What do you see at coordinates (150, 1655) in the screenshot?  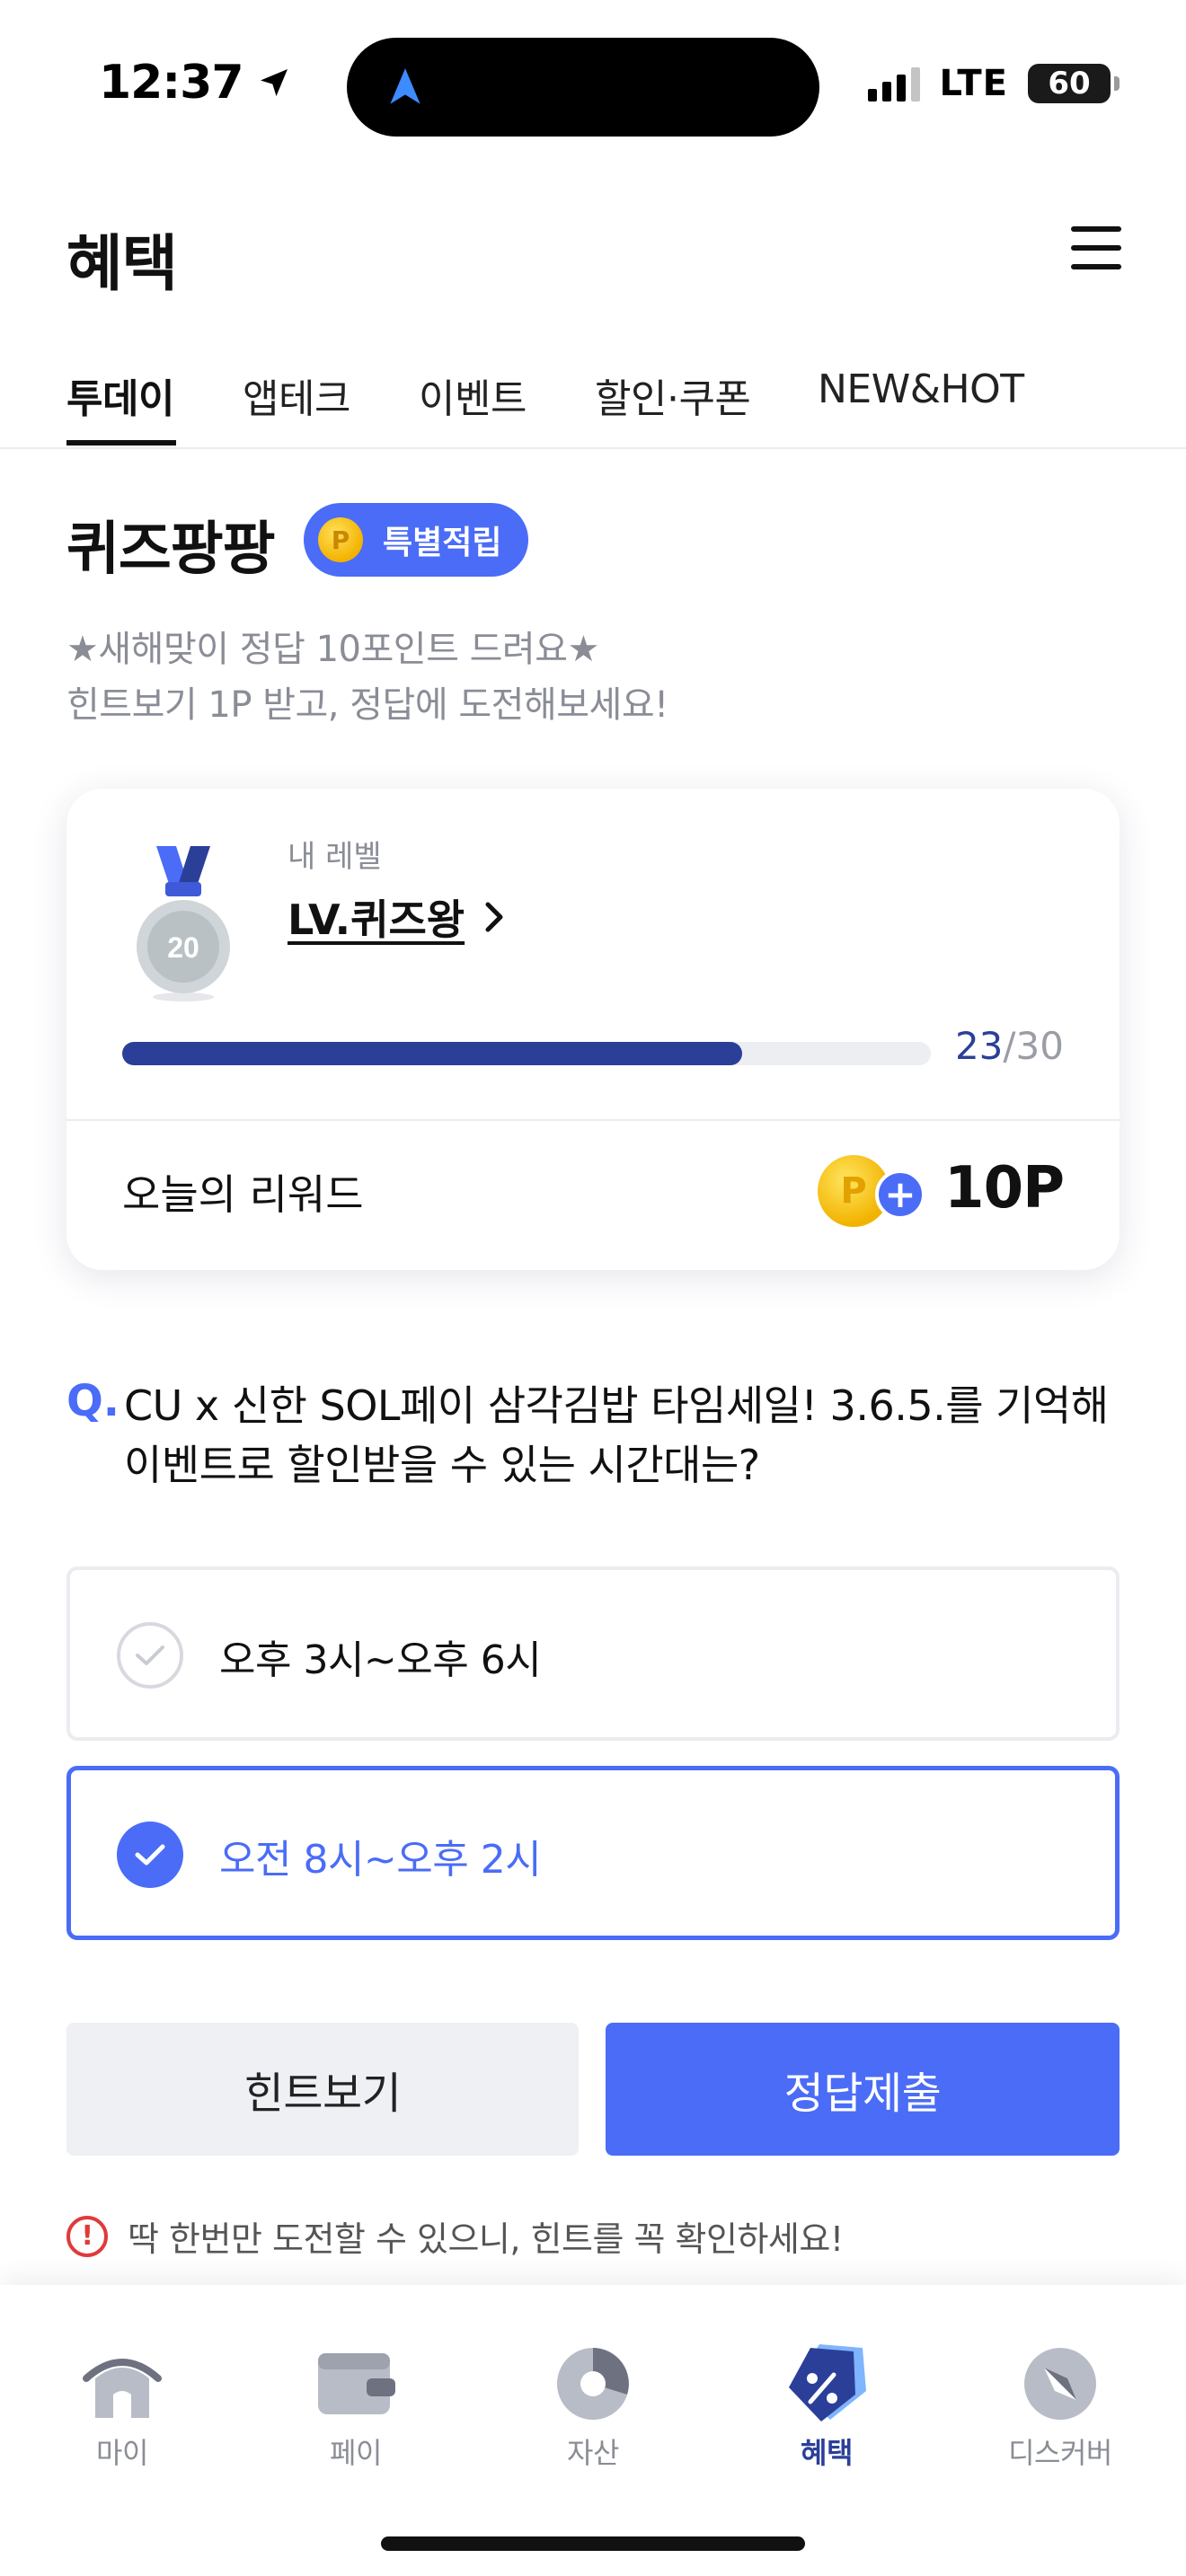 I see `check-circle-icon` at bounding box center [150, 1655].